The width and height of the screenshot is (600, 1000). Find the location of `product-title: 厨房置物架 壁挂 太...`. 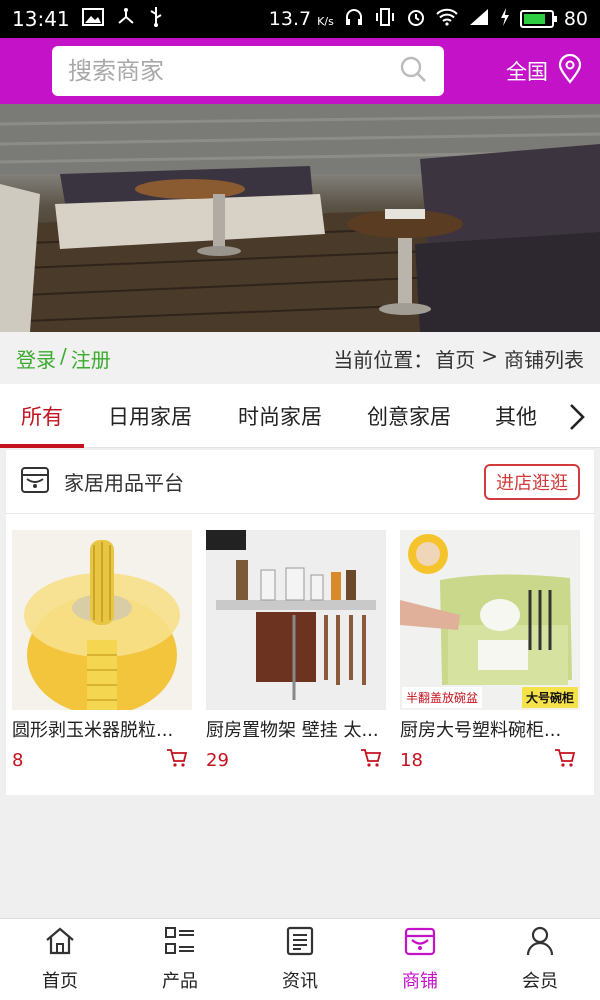

product-title: 厨房置物架 壁挂 太... is located at coordinates (296, 729).